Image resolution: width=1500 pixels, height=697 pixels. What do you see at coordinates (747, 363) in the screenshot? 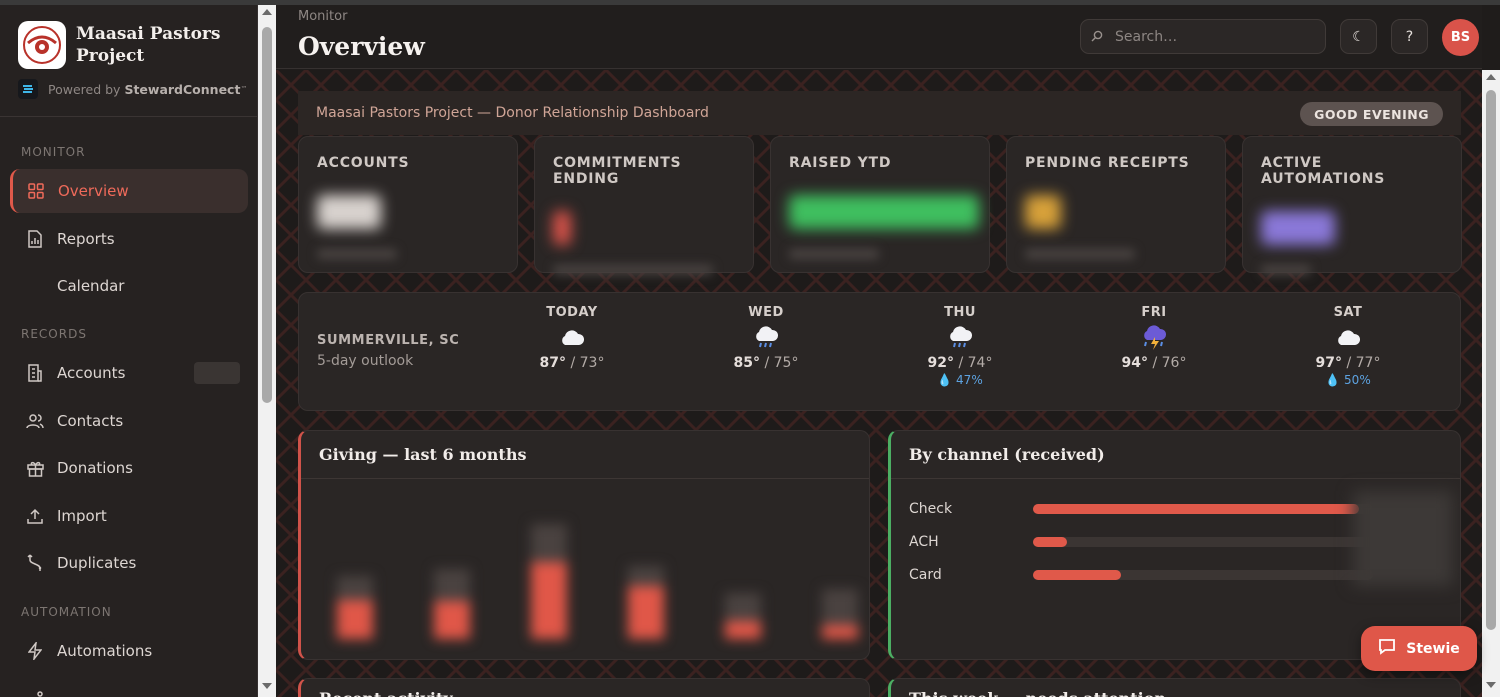
I see `temp-high: 85°` at bounding box center [747, 363].